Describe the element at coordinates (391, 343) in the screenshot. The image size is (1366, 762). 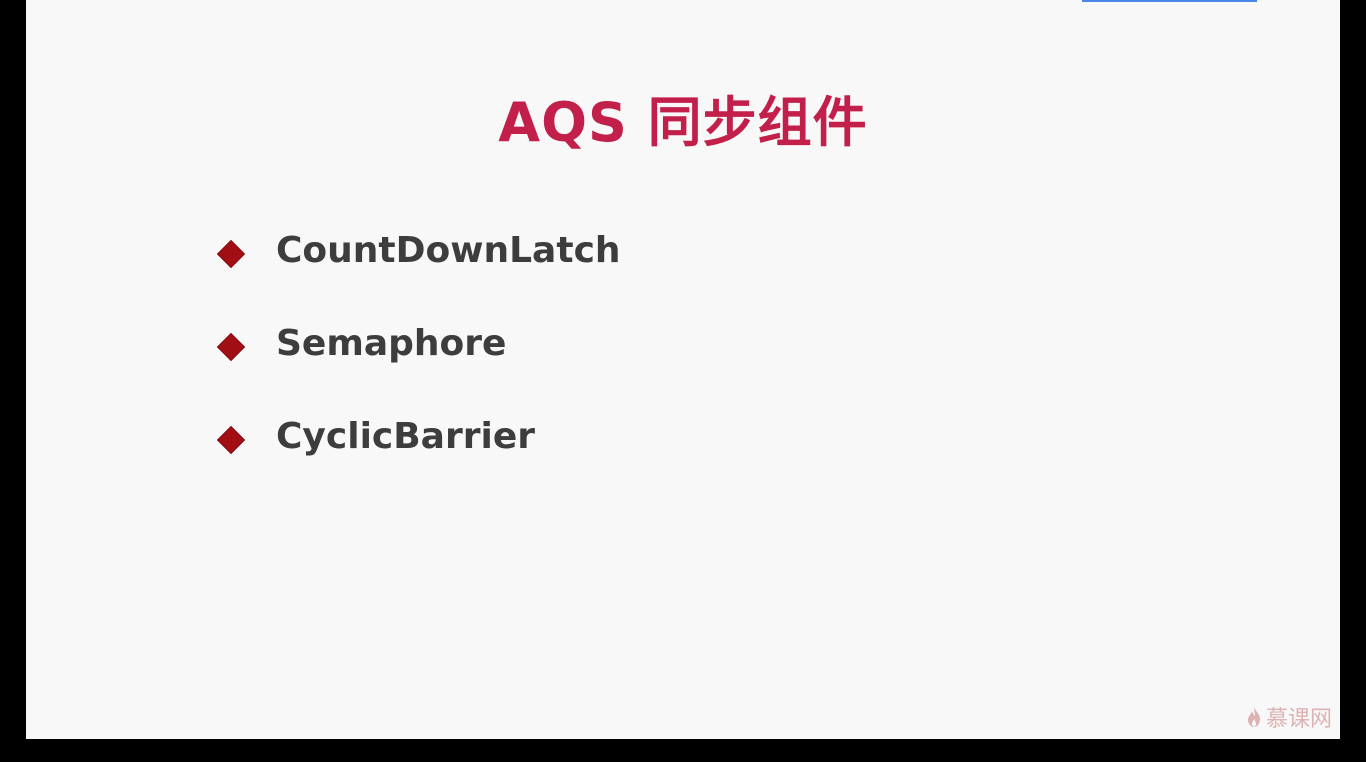
I see `bullet-label: Semaphore` at that location.